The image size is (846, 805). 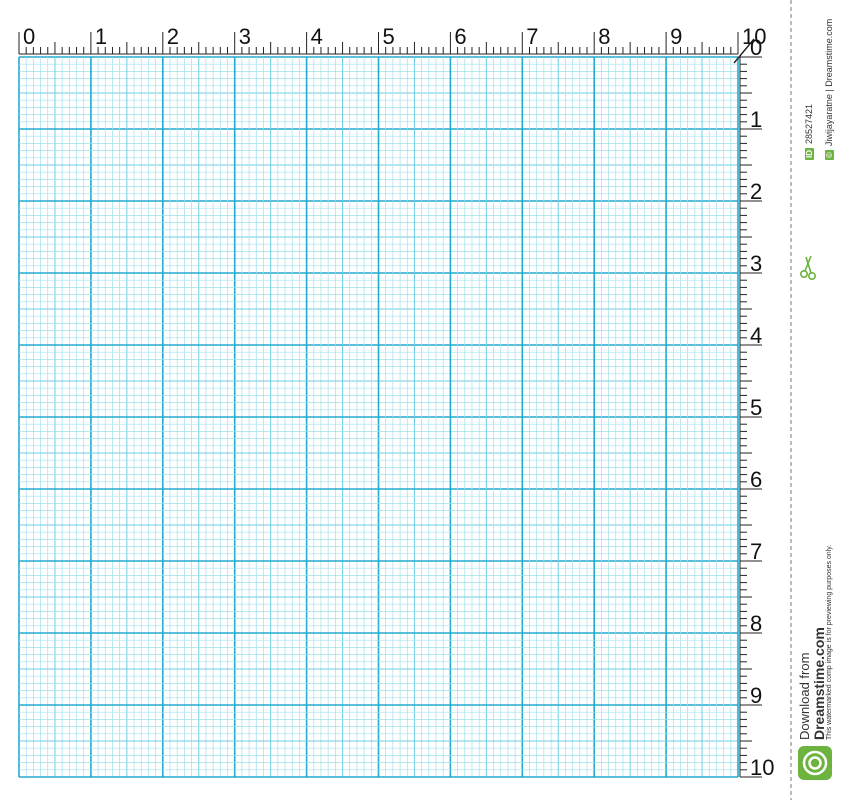 I want to click on right-ruler-label: 1, so click(x=756, y=119).